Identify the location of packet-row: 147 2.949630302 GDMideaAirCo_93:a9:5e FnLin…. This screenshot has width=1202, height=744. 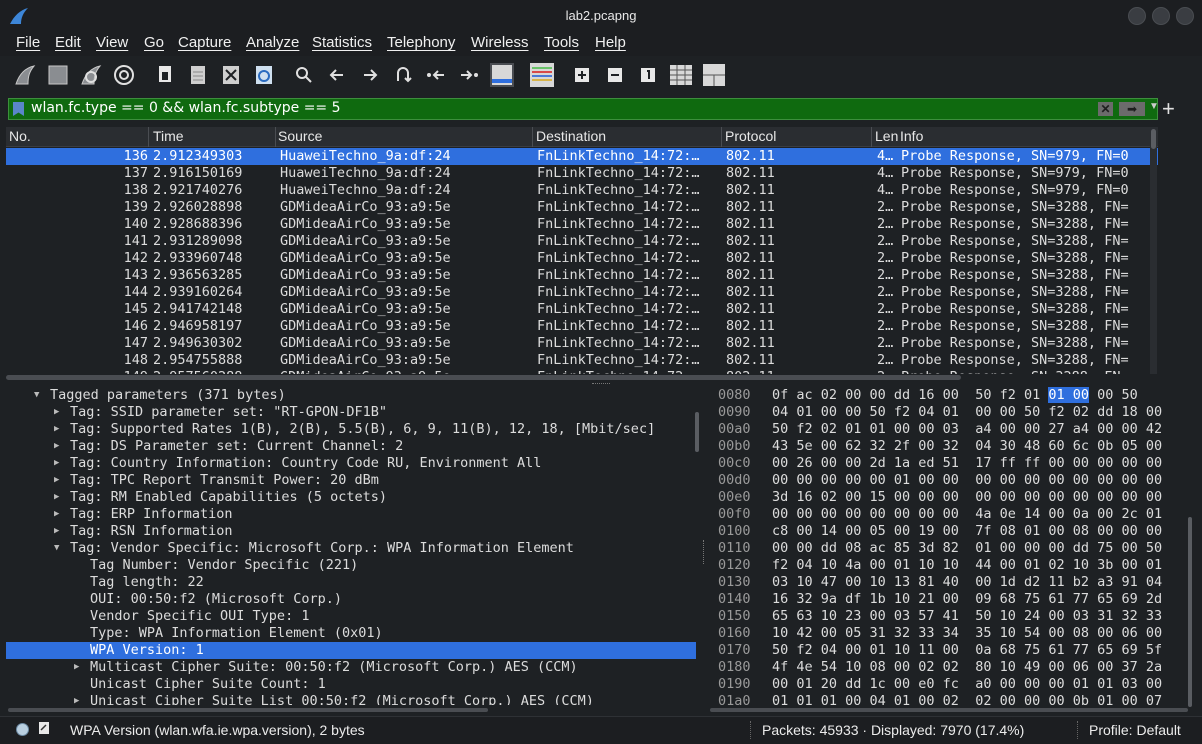
(582, 343).